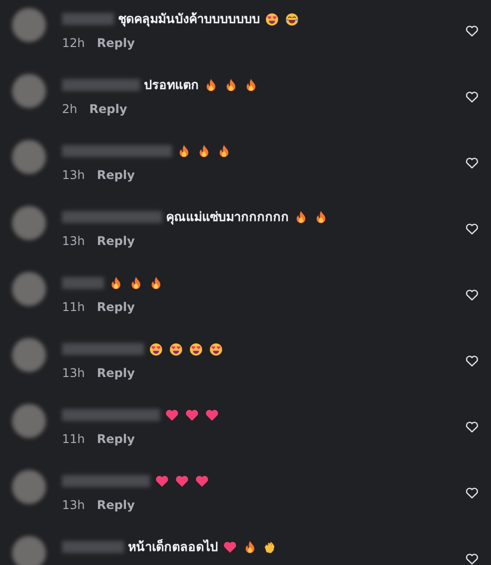  Describe the element at coordinates (292, 19) in the screenshot. I see `laughing-face-icon` at that location.